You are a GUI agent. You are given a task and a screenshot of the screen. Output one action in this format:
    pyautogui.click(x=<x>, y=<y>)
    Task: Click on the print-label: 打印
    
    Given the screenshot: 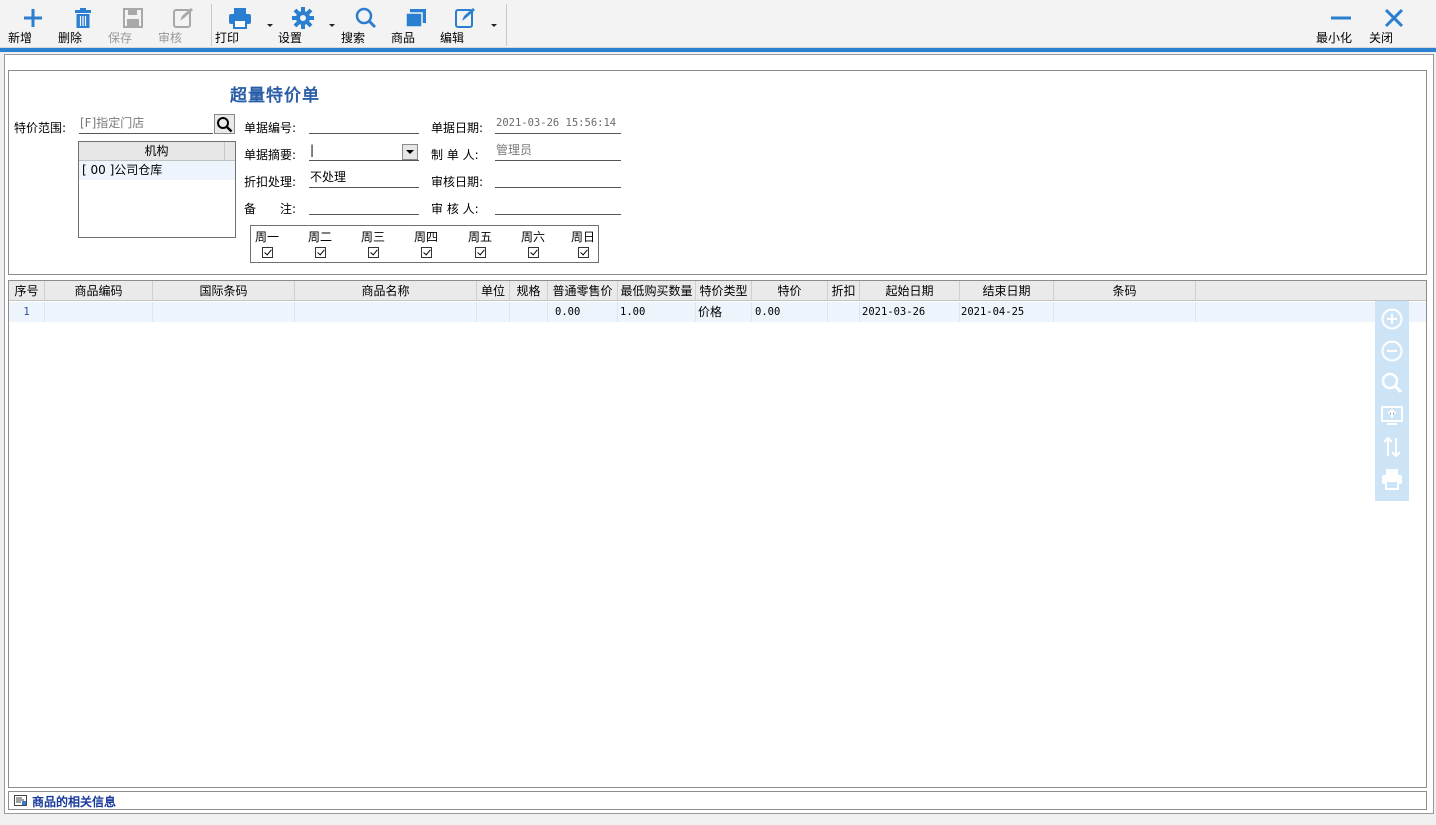 What is the action you would take?
    pyautogui.click(x=227, y=38)
    